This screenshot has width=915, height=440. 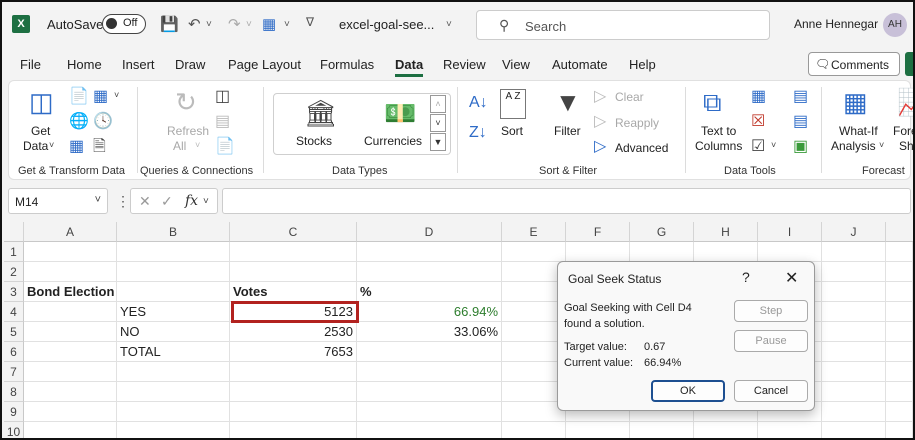 I want to click on edit-links-icon: 📄, so click(x=225, y=147).